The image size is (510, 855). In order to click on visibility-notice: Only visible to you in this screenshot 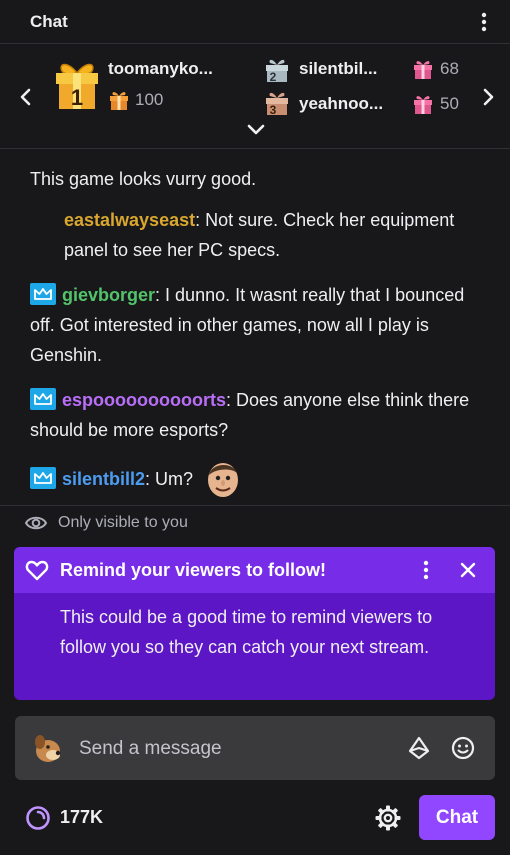, I will do `click(255, 523)`.